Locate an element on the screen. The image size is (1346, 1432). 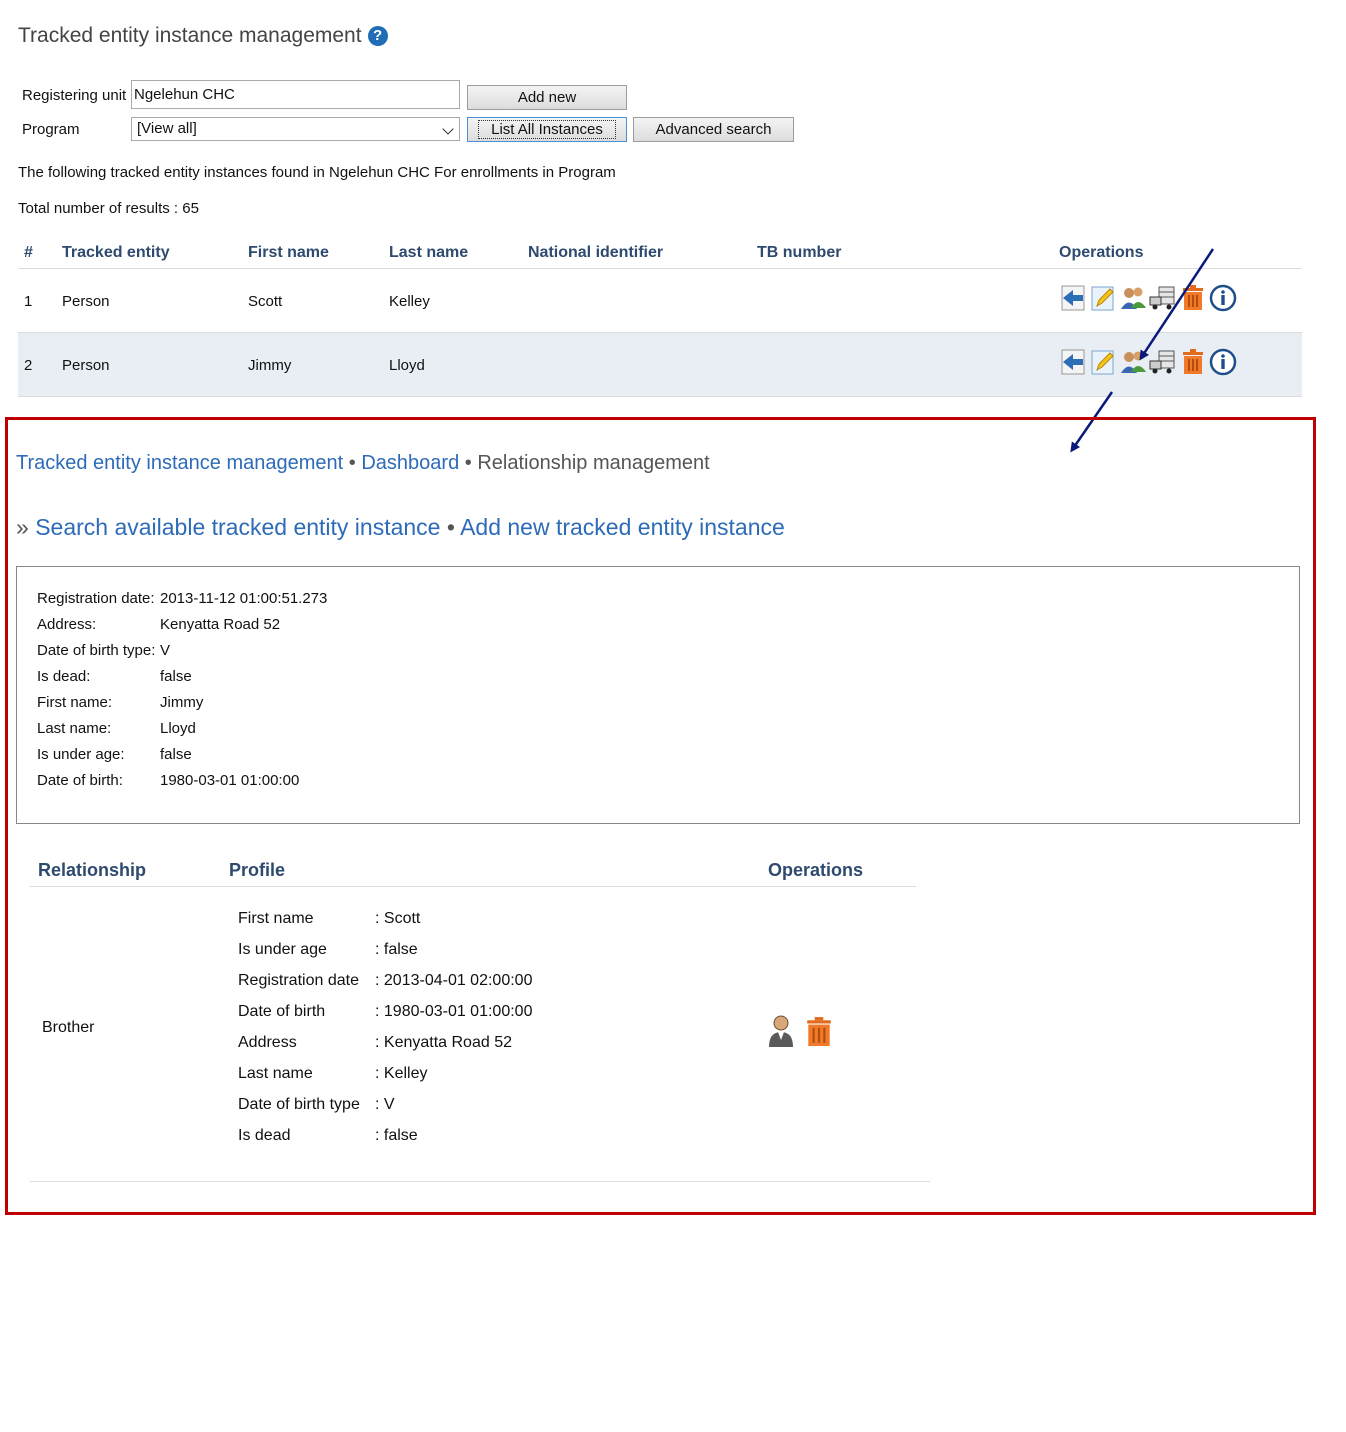
rel-col-header-operations: Operations is located at coordinates (816, 870).